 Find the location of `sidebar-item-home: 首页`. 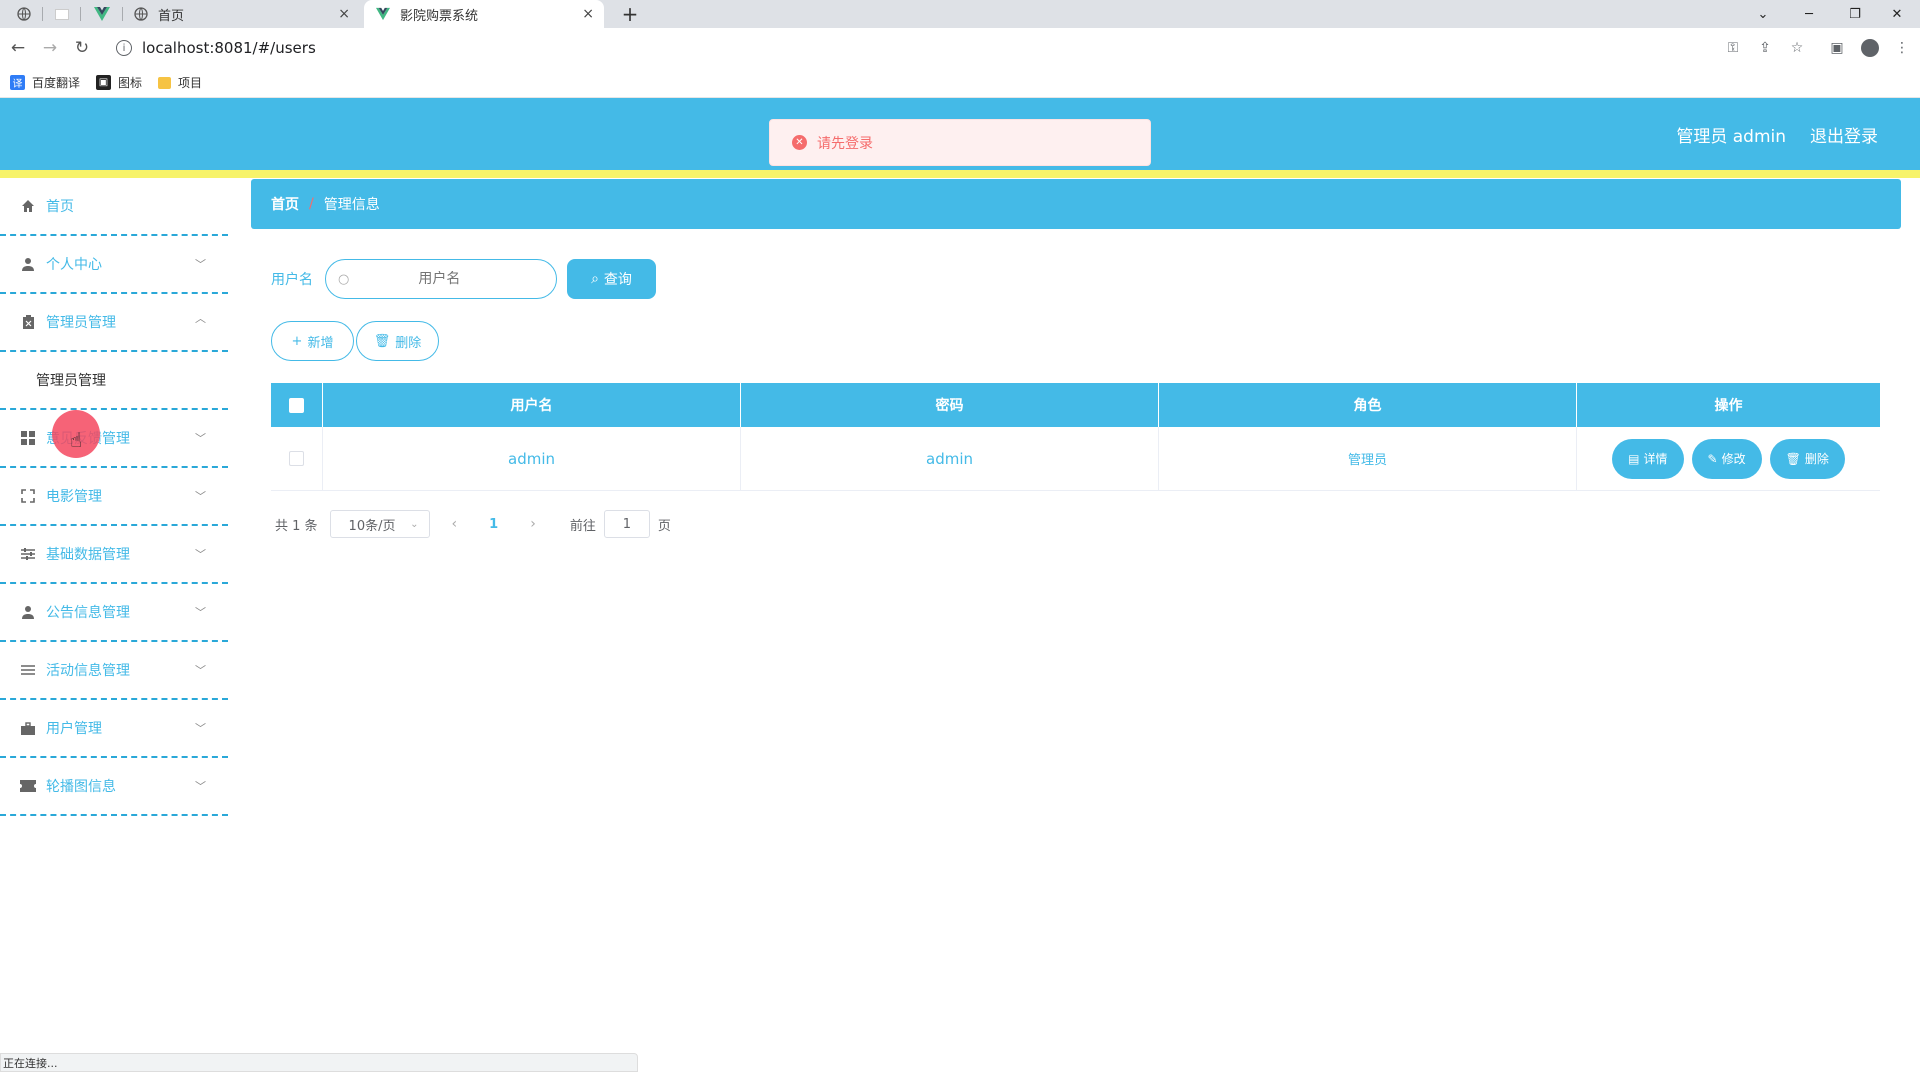

sidebar-item-home: 首页 is located at coordinates (114, 207).